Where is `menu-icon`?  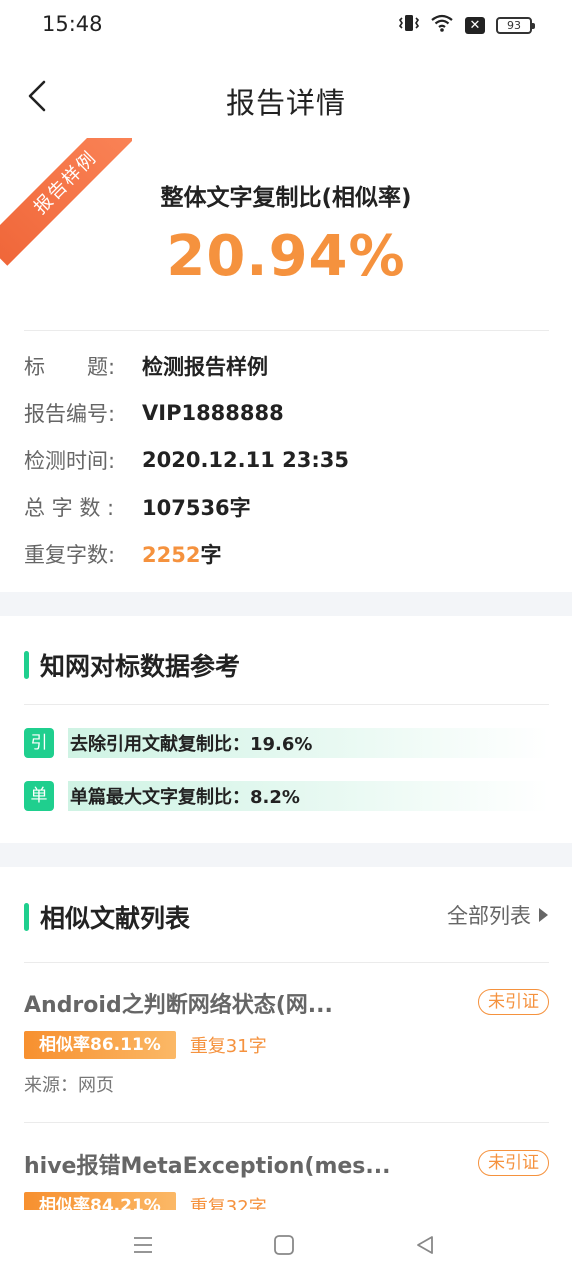 menu-icon is located at coordinates (143, 1245).